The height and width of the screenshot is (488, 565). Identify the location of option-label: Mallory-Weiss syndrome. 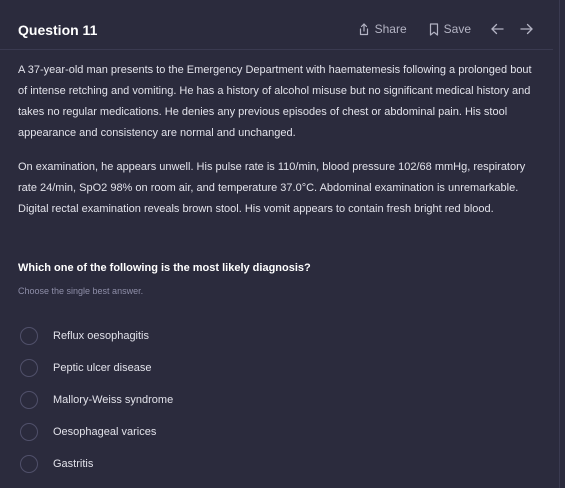
(113, 400).